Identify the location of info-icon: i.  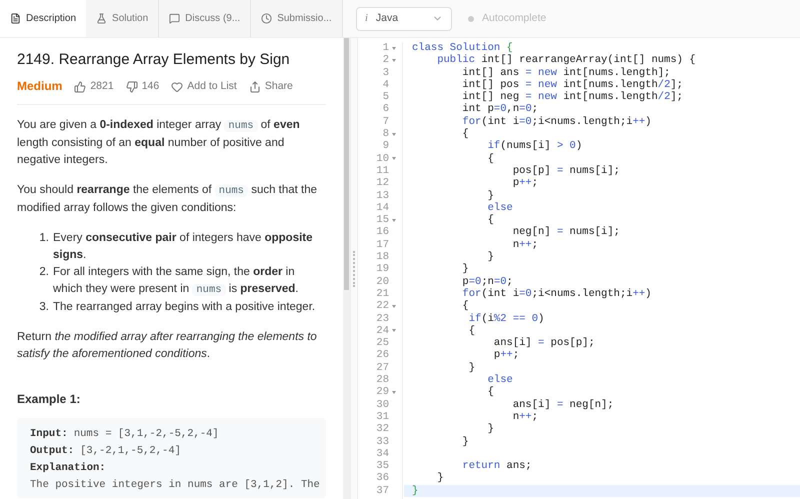
(366, 18).